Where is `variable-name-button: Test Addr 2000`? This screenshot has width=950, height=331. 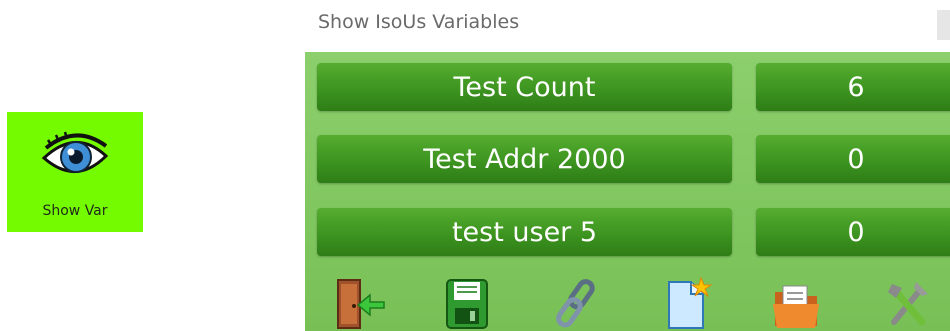
variable-name-button: Test Addr 2000 is located at coordinates (524, 159).